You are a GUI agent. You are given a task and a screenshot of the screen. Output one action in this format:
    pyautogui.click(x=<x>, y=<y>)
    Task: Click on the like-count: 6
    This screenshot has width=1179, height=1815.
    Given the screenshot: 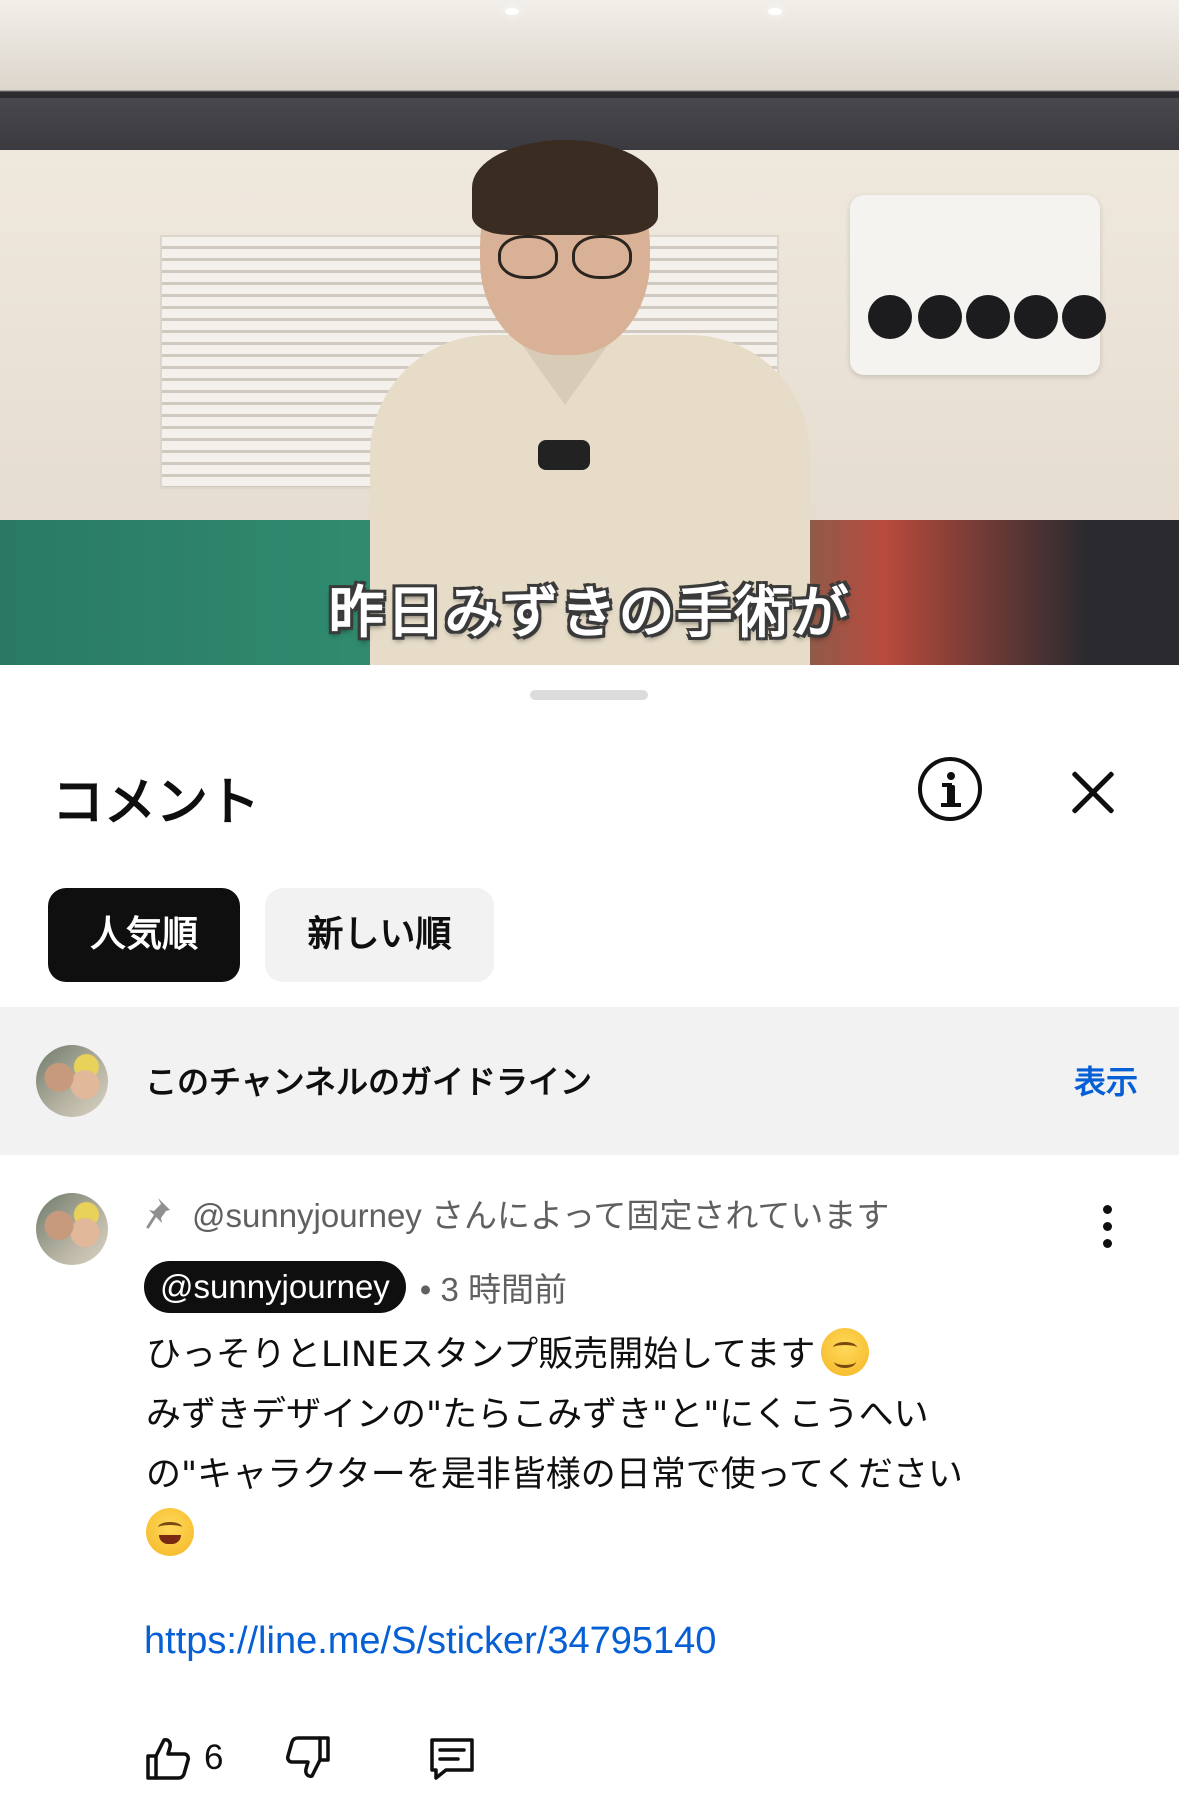 What is the action you would take?
    pyautogui.click(x=214, y=1757)
    